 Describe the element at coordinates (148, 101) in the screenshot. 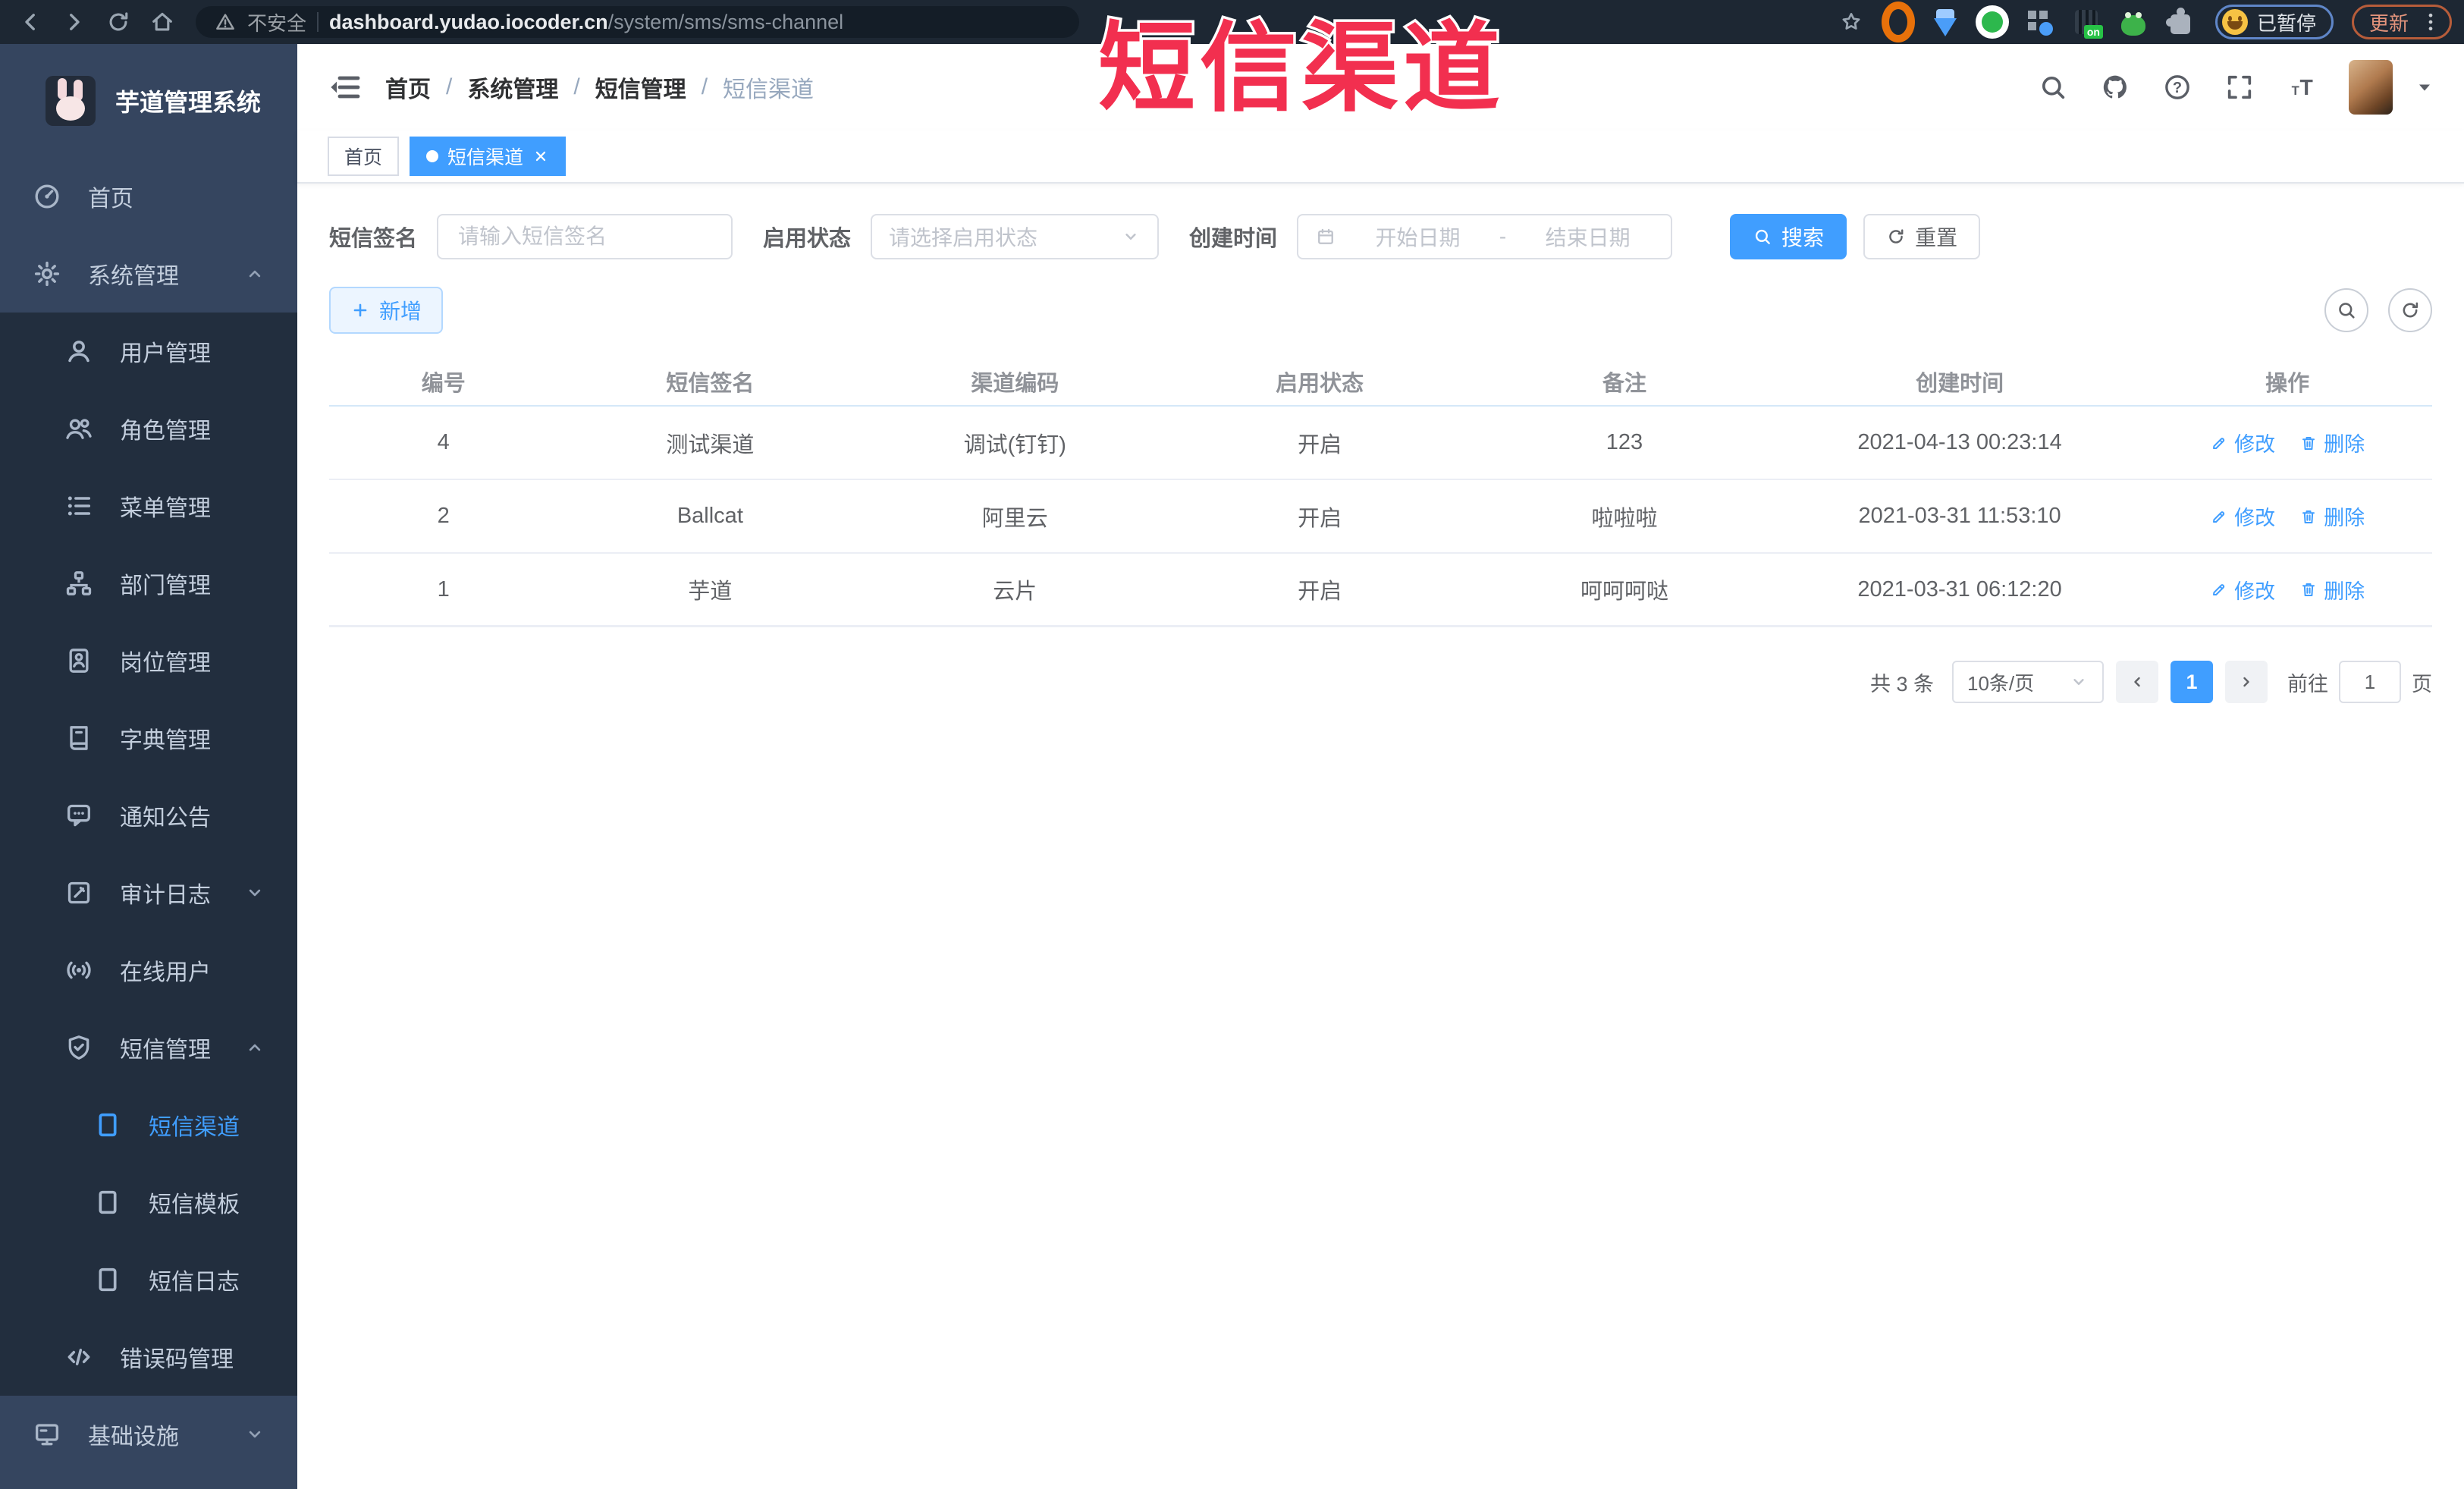

I see `logo-row: 芋道管理系统` at that location.